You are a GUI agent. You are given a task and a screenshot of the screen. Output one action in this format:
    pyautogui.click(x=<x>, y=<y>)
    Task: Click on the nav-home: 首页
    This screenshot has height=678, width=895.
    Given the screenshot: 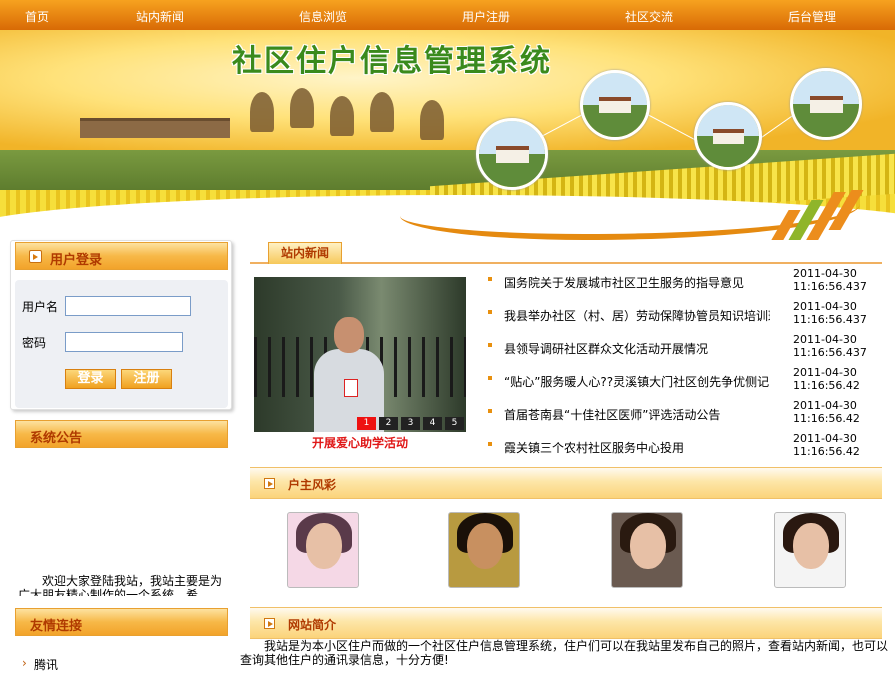 What is the action you would take?
    pyautogui.click(x=37, y=16)
    